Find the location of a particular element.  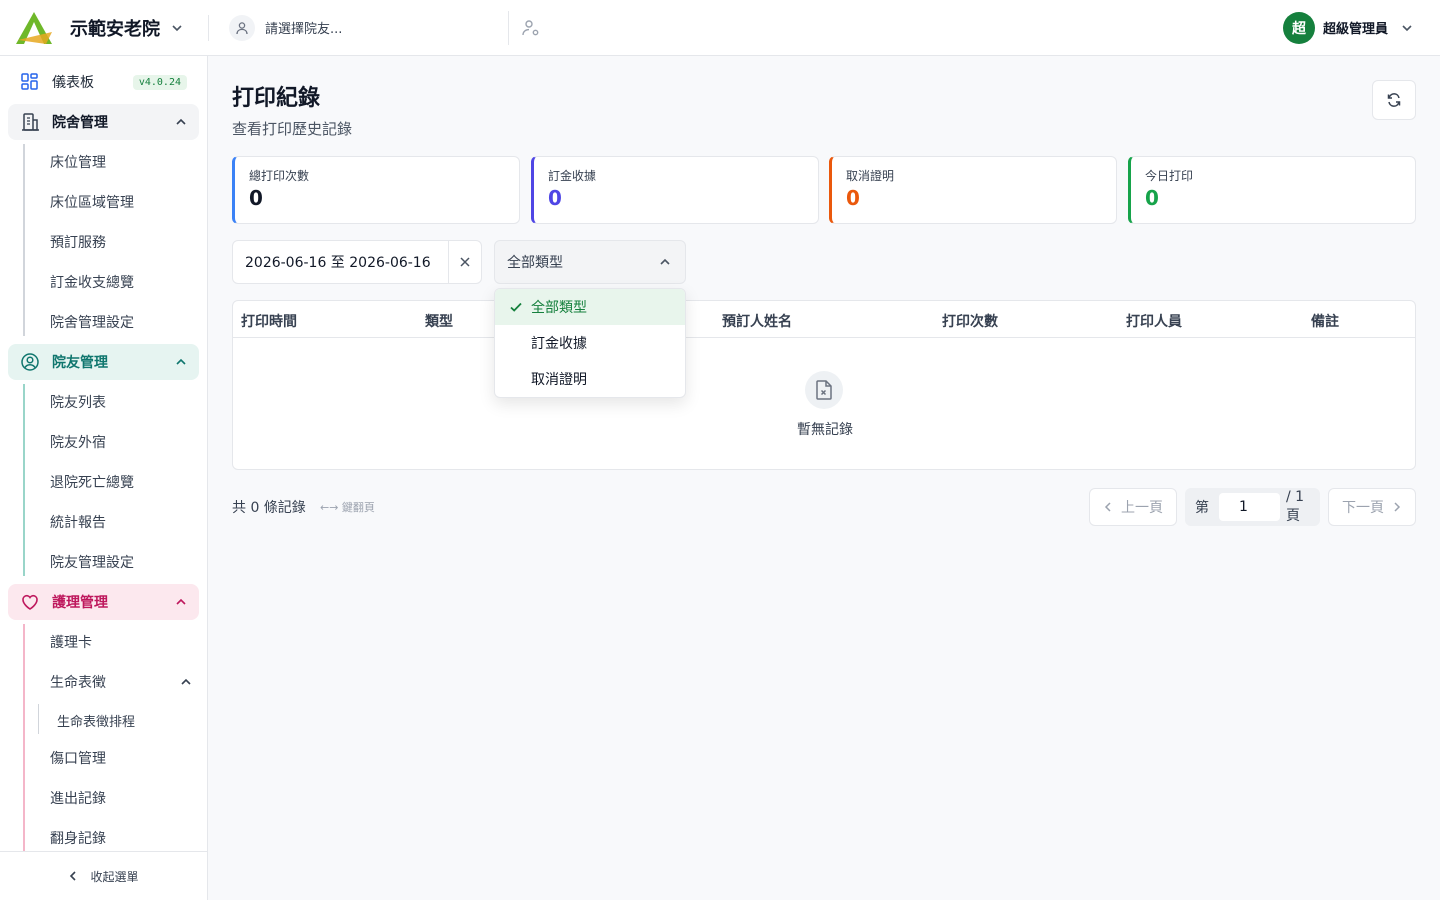

column-header: 類型 is located at coordinates (439, 321).